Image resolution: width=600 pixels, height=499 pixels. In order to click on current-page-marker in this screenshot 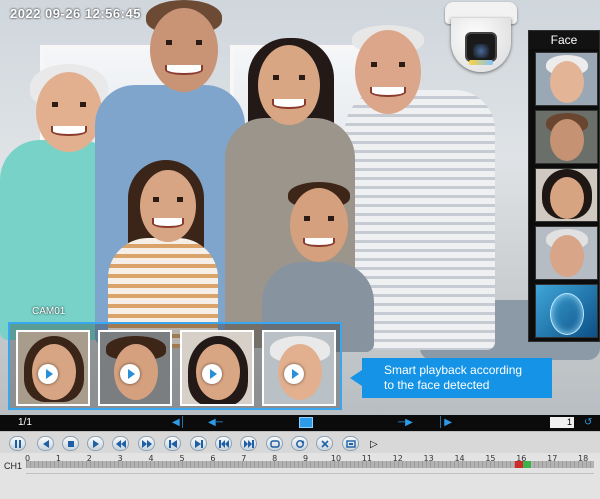, I will do `click(306, 422)`.